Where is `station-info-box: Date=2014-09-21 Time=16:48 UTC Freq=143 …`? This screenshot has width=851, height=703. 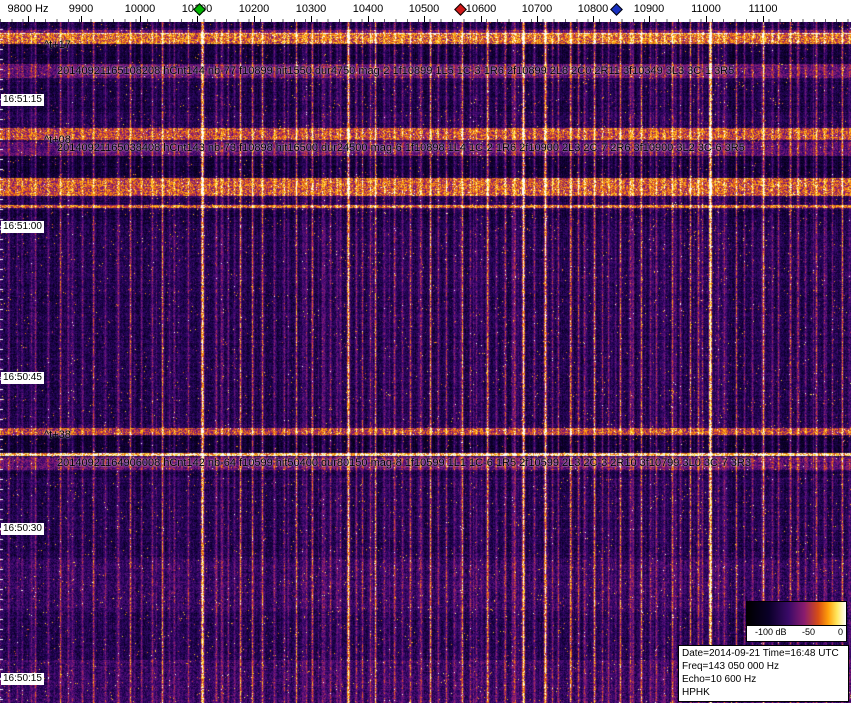 station-info-box: Date=2014-09-21 Time=16:48 UTC Freq=143 … is located at coordinates (763, 673).